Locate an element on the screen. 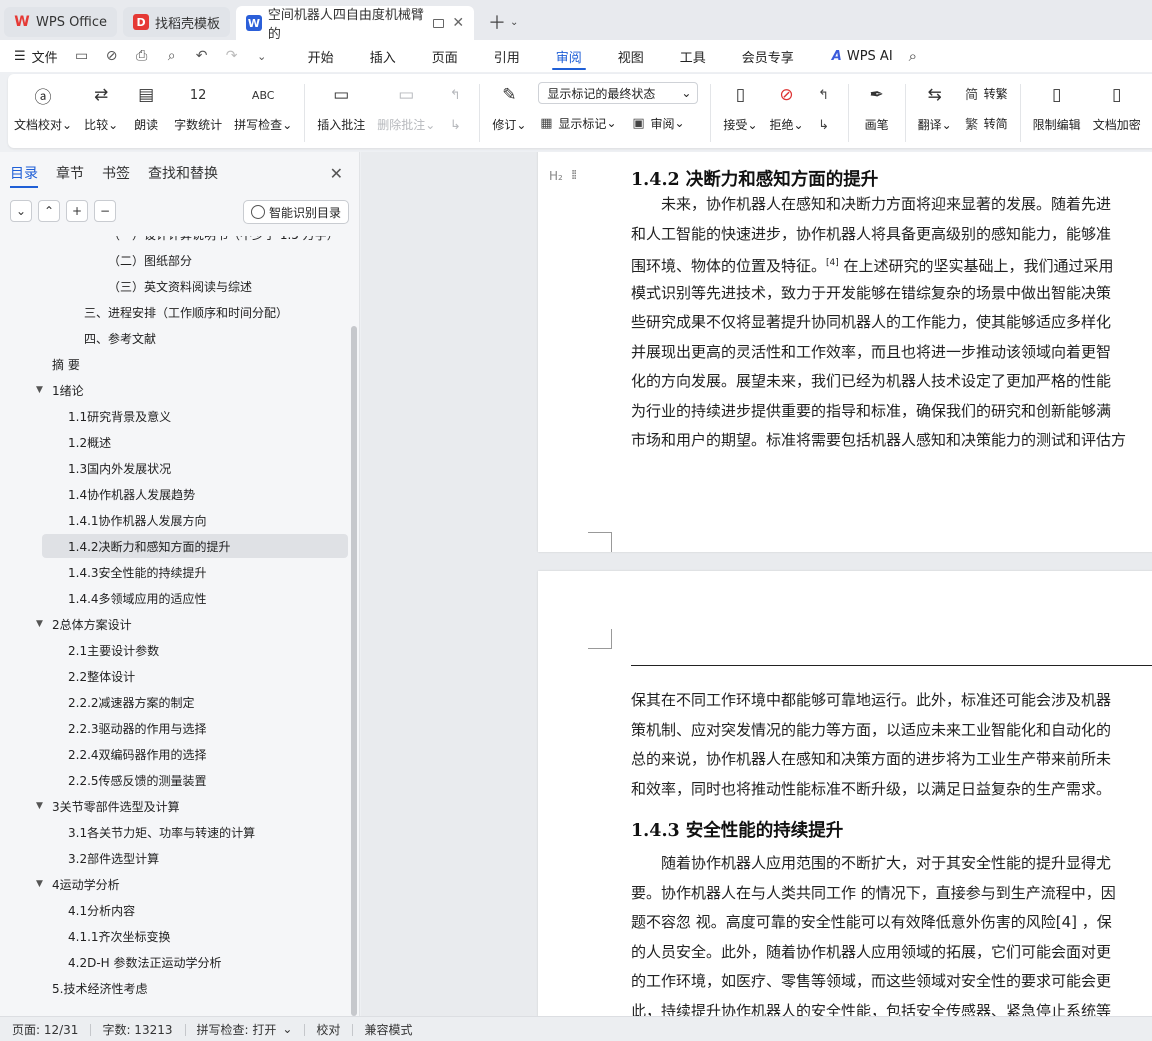 This screenshot has width=1152, height=1041. nav-tab-toc: 目录 is located at coordinates (24, 173).